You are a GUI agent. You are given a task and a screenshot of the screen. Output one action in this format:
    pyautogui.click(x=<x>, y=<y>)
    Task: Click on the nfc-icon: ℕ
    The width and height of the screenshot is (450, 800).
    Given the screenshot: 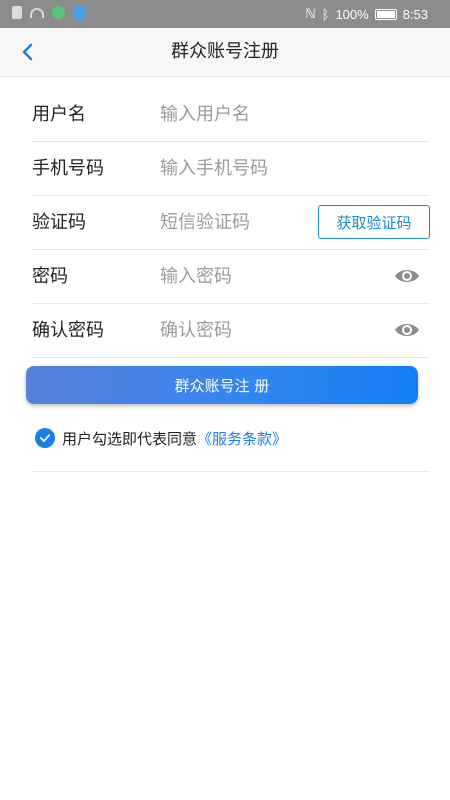 What is the action you would take?
    pyautogui.click(x=310, y=13)
    